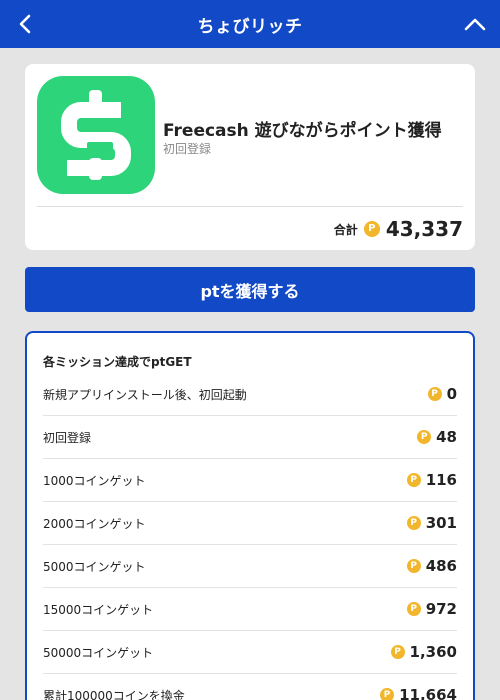 Image resolution: width=500 pixels, height=700 pixels. Describe the element at coordinates (67, 437) in the screenshot. I see `mission-label: 初回登録` at that location.